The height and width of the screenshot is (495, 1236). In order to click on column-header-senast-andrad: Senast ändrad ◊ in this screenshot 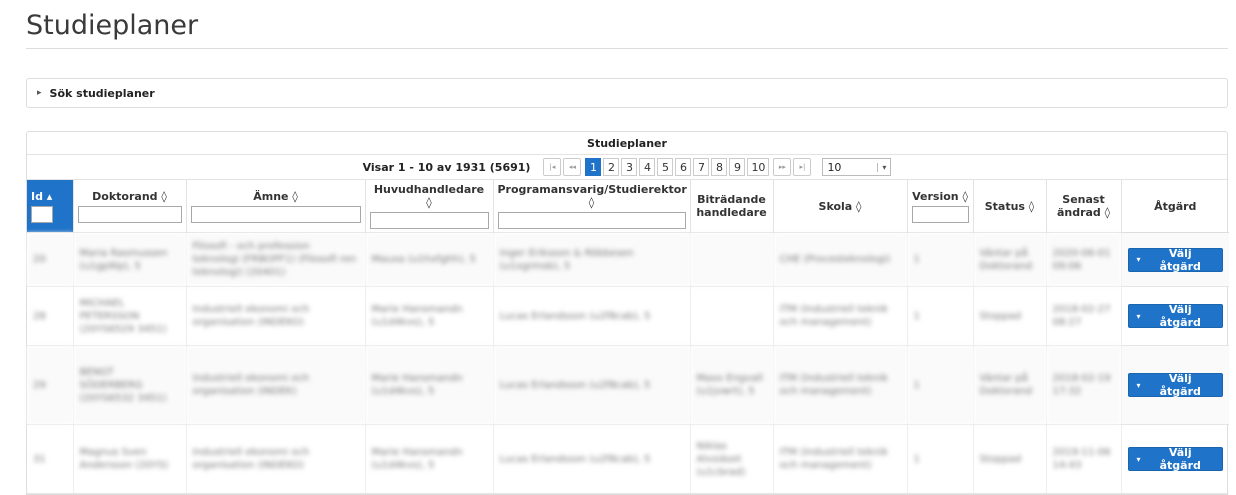, I will do `click(1084, 206)`.